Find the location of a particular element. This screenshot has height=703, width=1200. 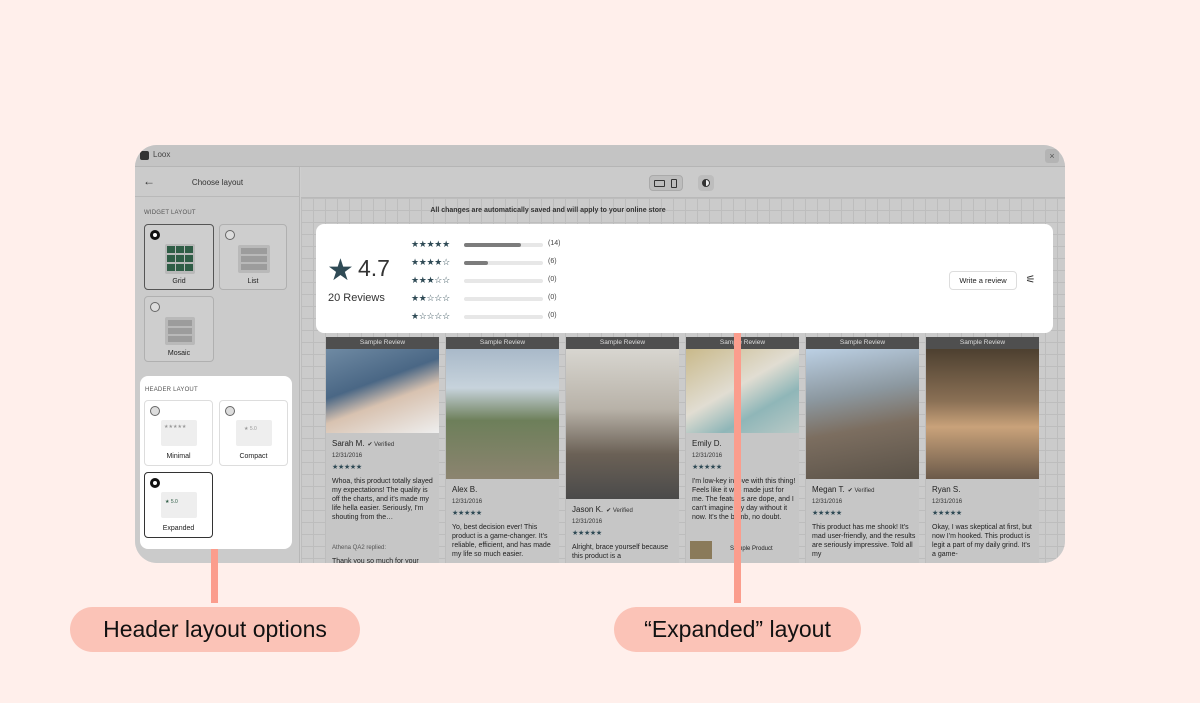

list-radio is located at coordinates (230, 235).